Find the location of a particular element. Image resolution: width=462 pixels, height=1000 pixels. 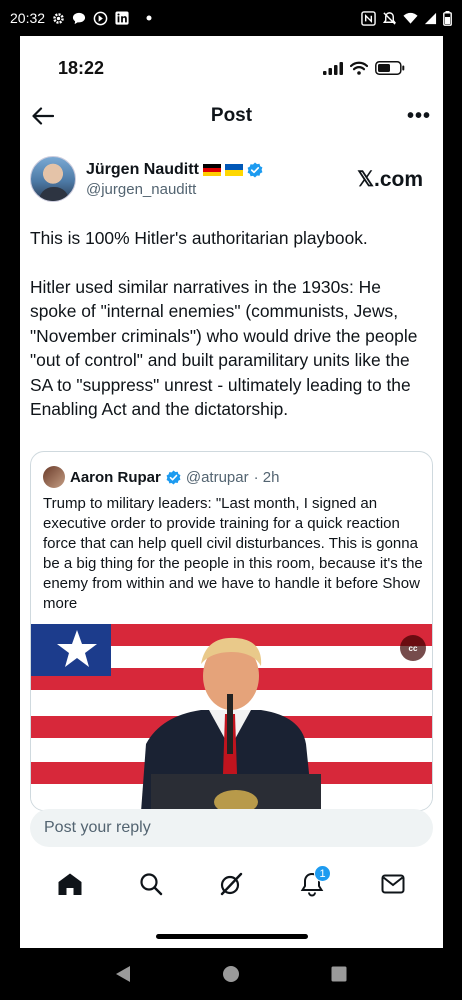

battery-icon is located at coordinates (447, 18).